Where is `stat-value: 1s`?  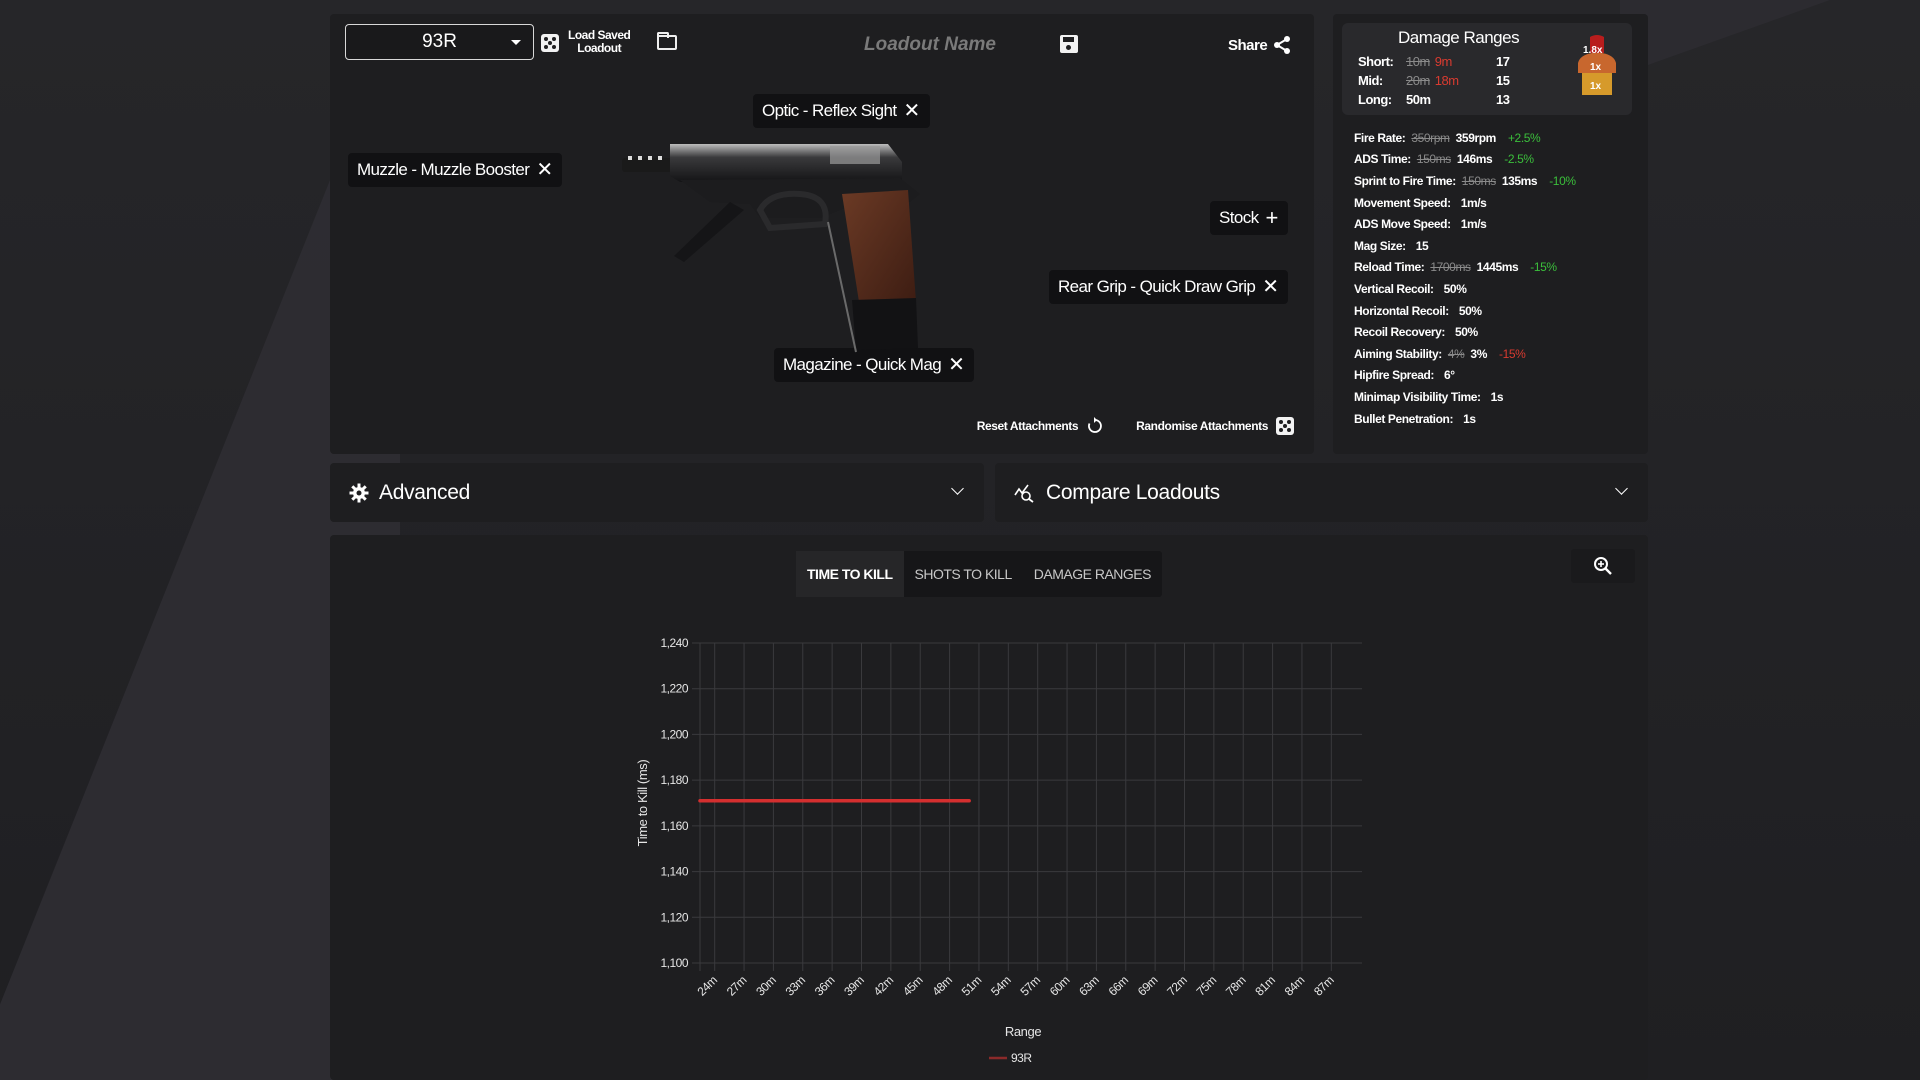
stat-value: 1s is located at coordinates (1469, 418).